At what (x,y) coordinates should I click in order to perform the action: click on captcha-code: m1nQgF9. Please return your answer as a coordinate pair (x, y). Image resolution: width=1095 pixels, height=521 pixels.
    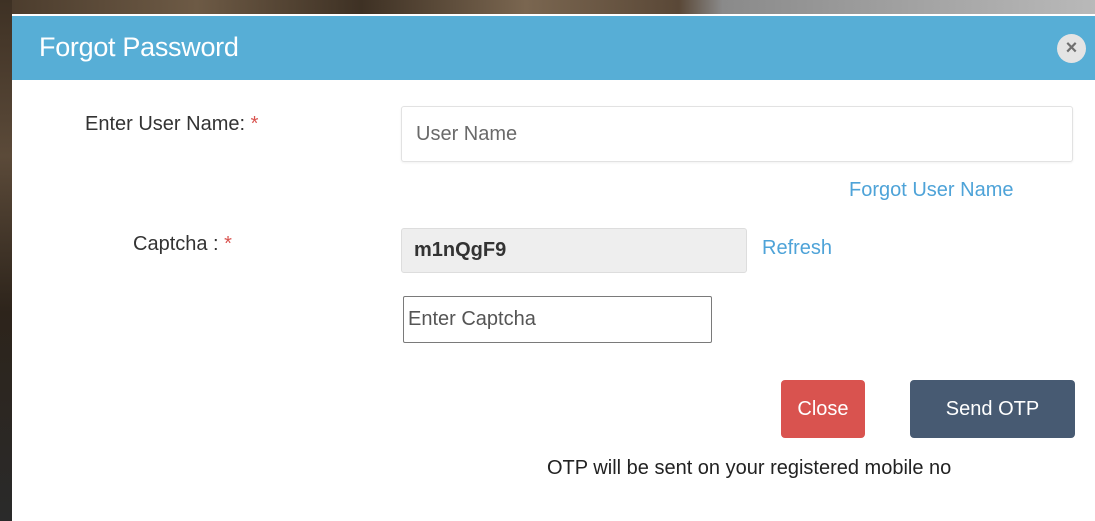
    Looking at the image, I should click on (574, 250).